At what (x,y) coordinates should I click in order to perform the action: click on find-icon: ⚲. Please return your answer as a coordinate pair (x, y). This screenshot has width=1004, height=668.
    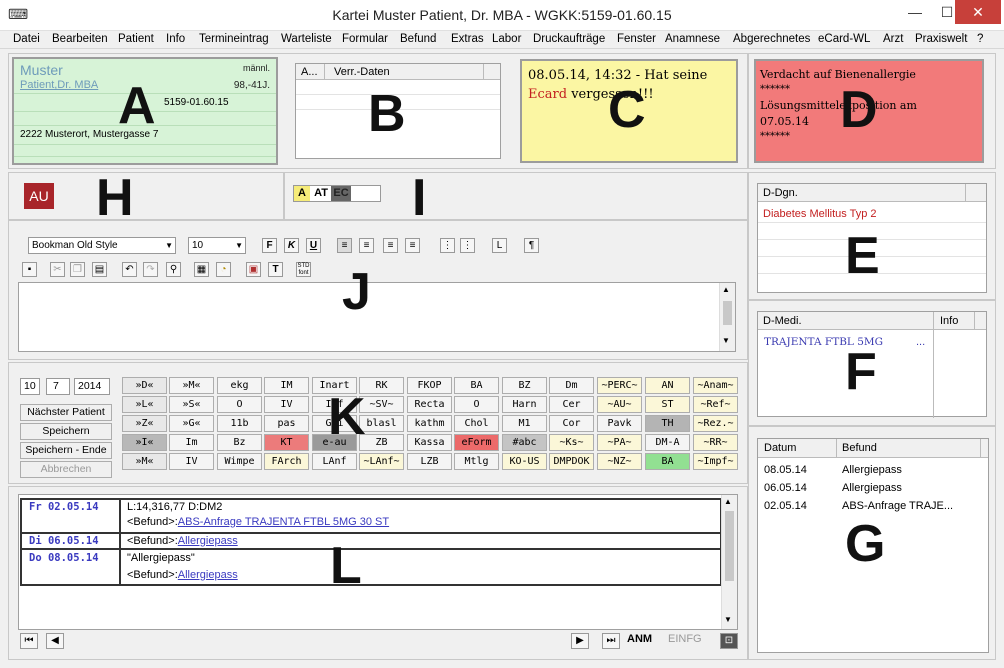
    Looking at the image, I should click on (173, 269).